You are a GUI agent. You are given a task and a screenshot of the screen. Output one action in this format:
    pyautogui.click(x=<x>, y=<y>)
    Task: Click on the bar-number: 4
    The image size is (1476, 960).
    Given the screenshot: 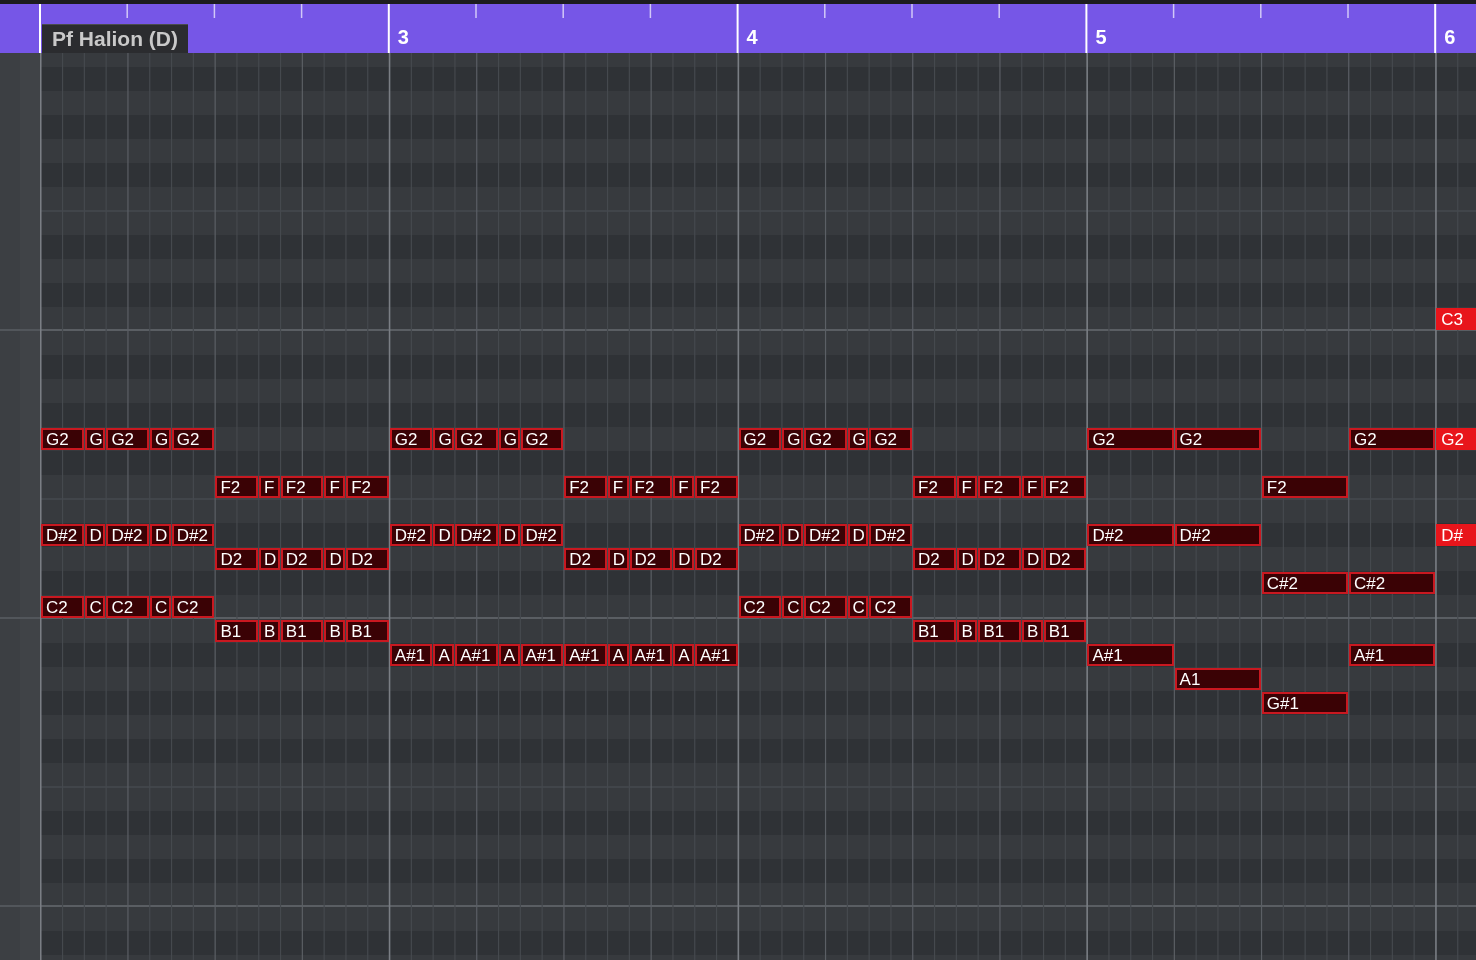 What is the action you would take?
    pyautogui.click(x=752, y=37)
    